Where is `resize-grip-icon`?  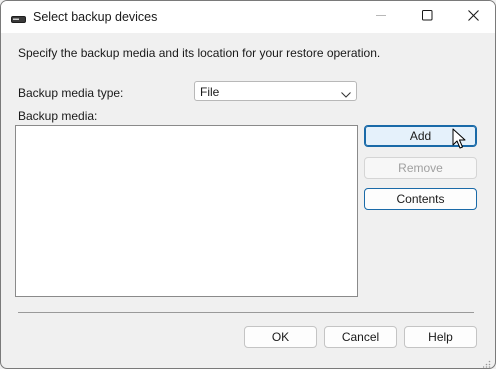 resize-grip-icon is located at coordinates (486, 362).